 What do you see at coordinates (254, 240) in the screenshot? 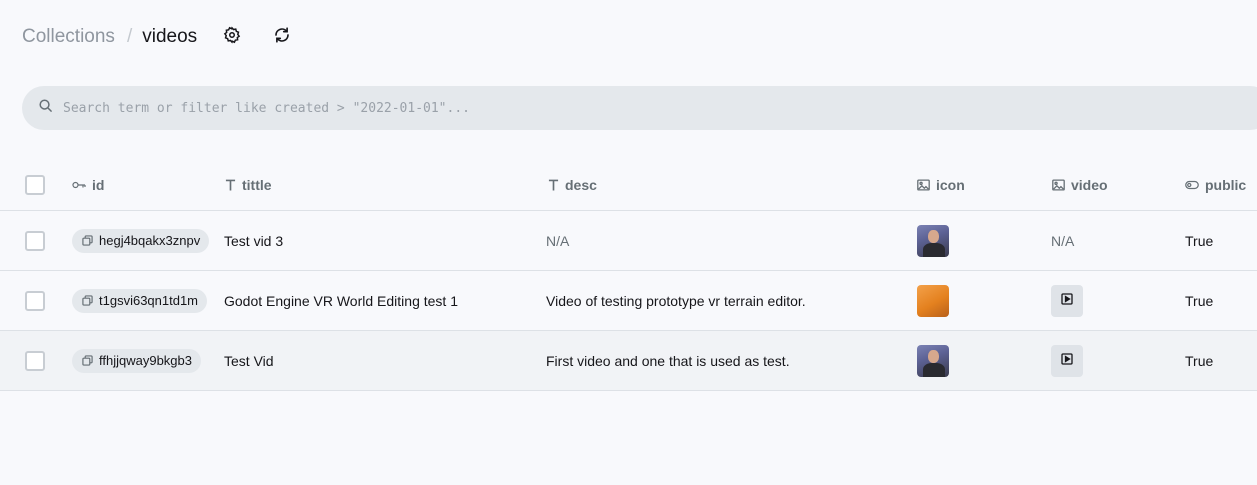
I see `tittle-cell: Test vid 3` at bounding box center [254, 240].